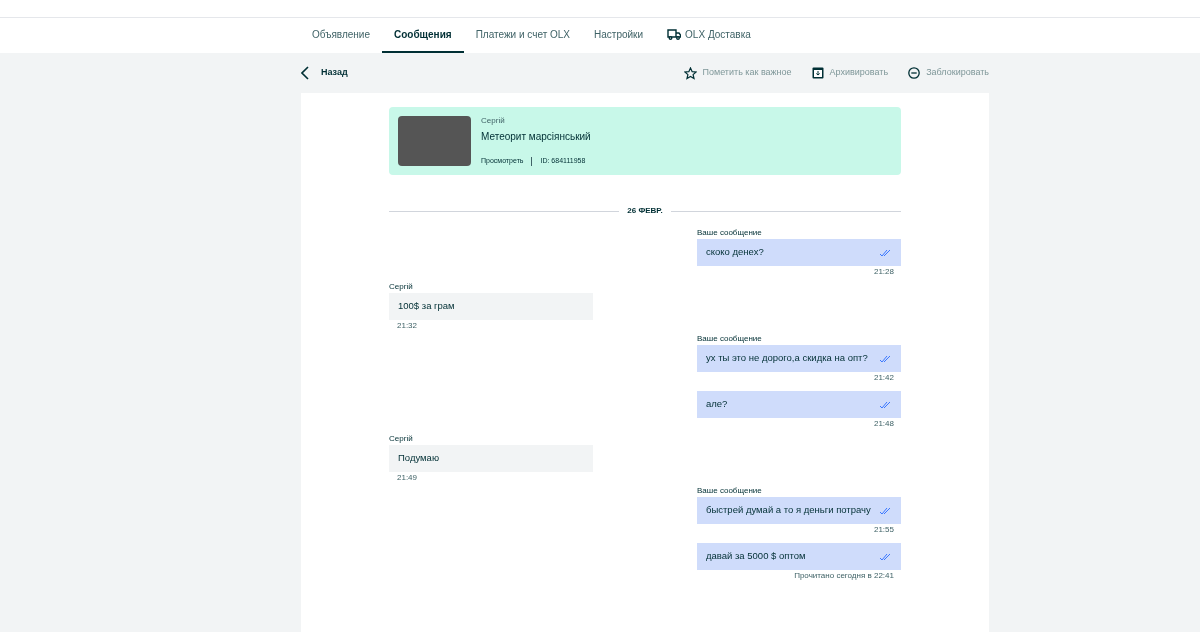  What do you see at coordinates (423, 35) in the screenshot?
I see `tab: Сообщения` at bounding box center [423, 35].